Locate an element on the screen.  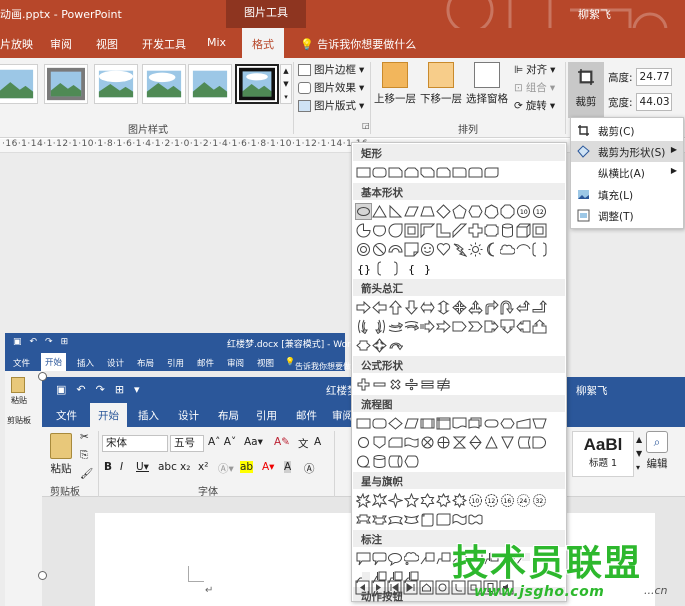
multiply-shape-icon is located at coordinates (395, 384).